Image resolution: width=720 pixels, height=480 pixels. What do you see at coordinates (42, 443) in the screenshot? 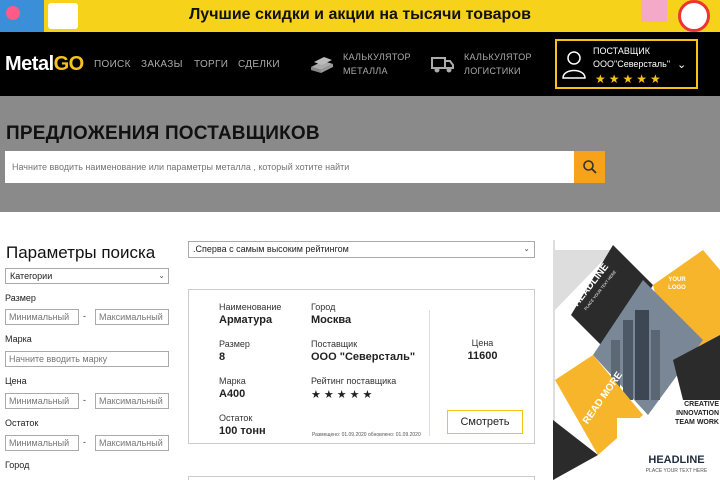
I see `stock-min-input: Минимальный` at bounding box center [42, 443].